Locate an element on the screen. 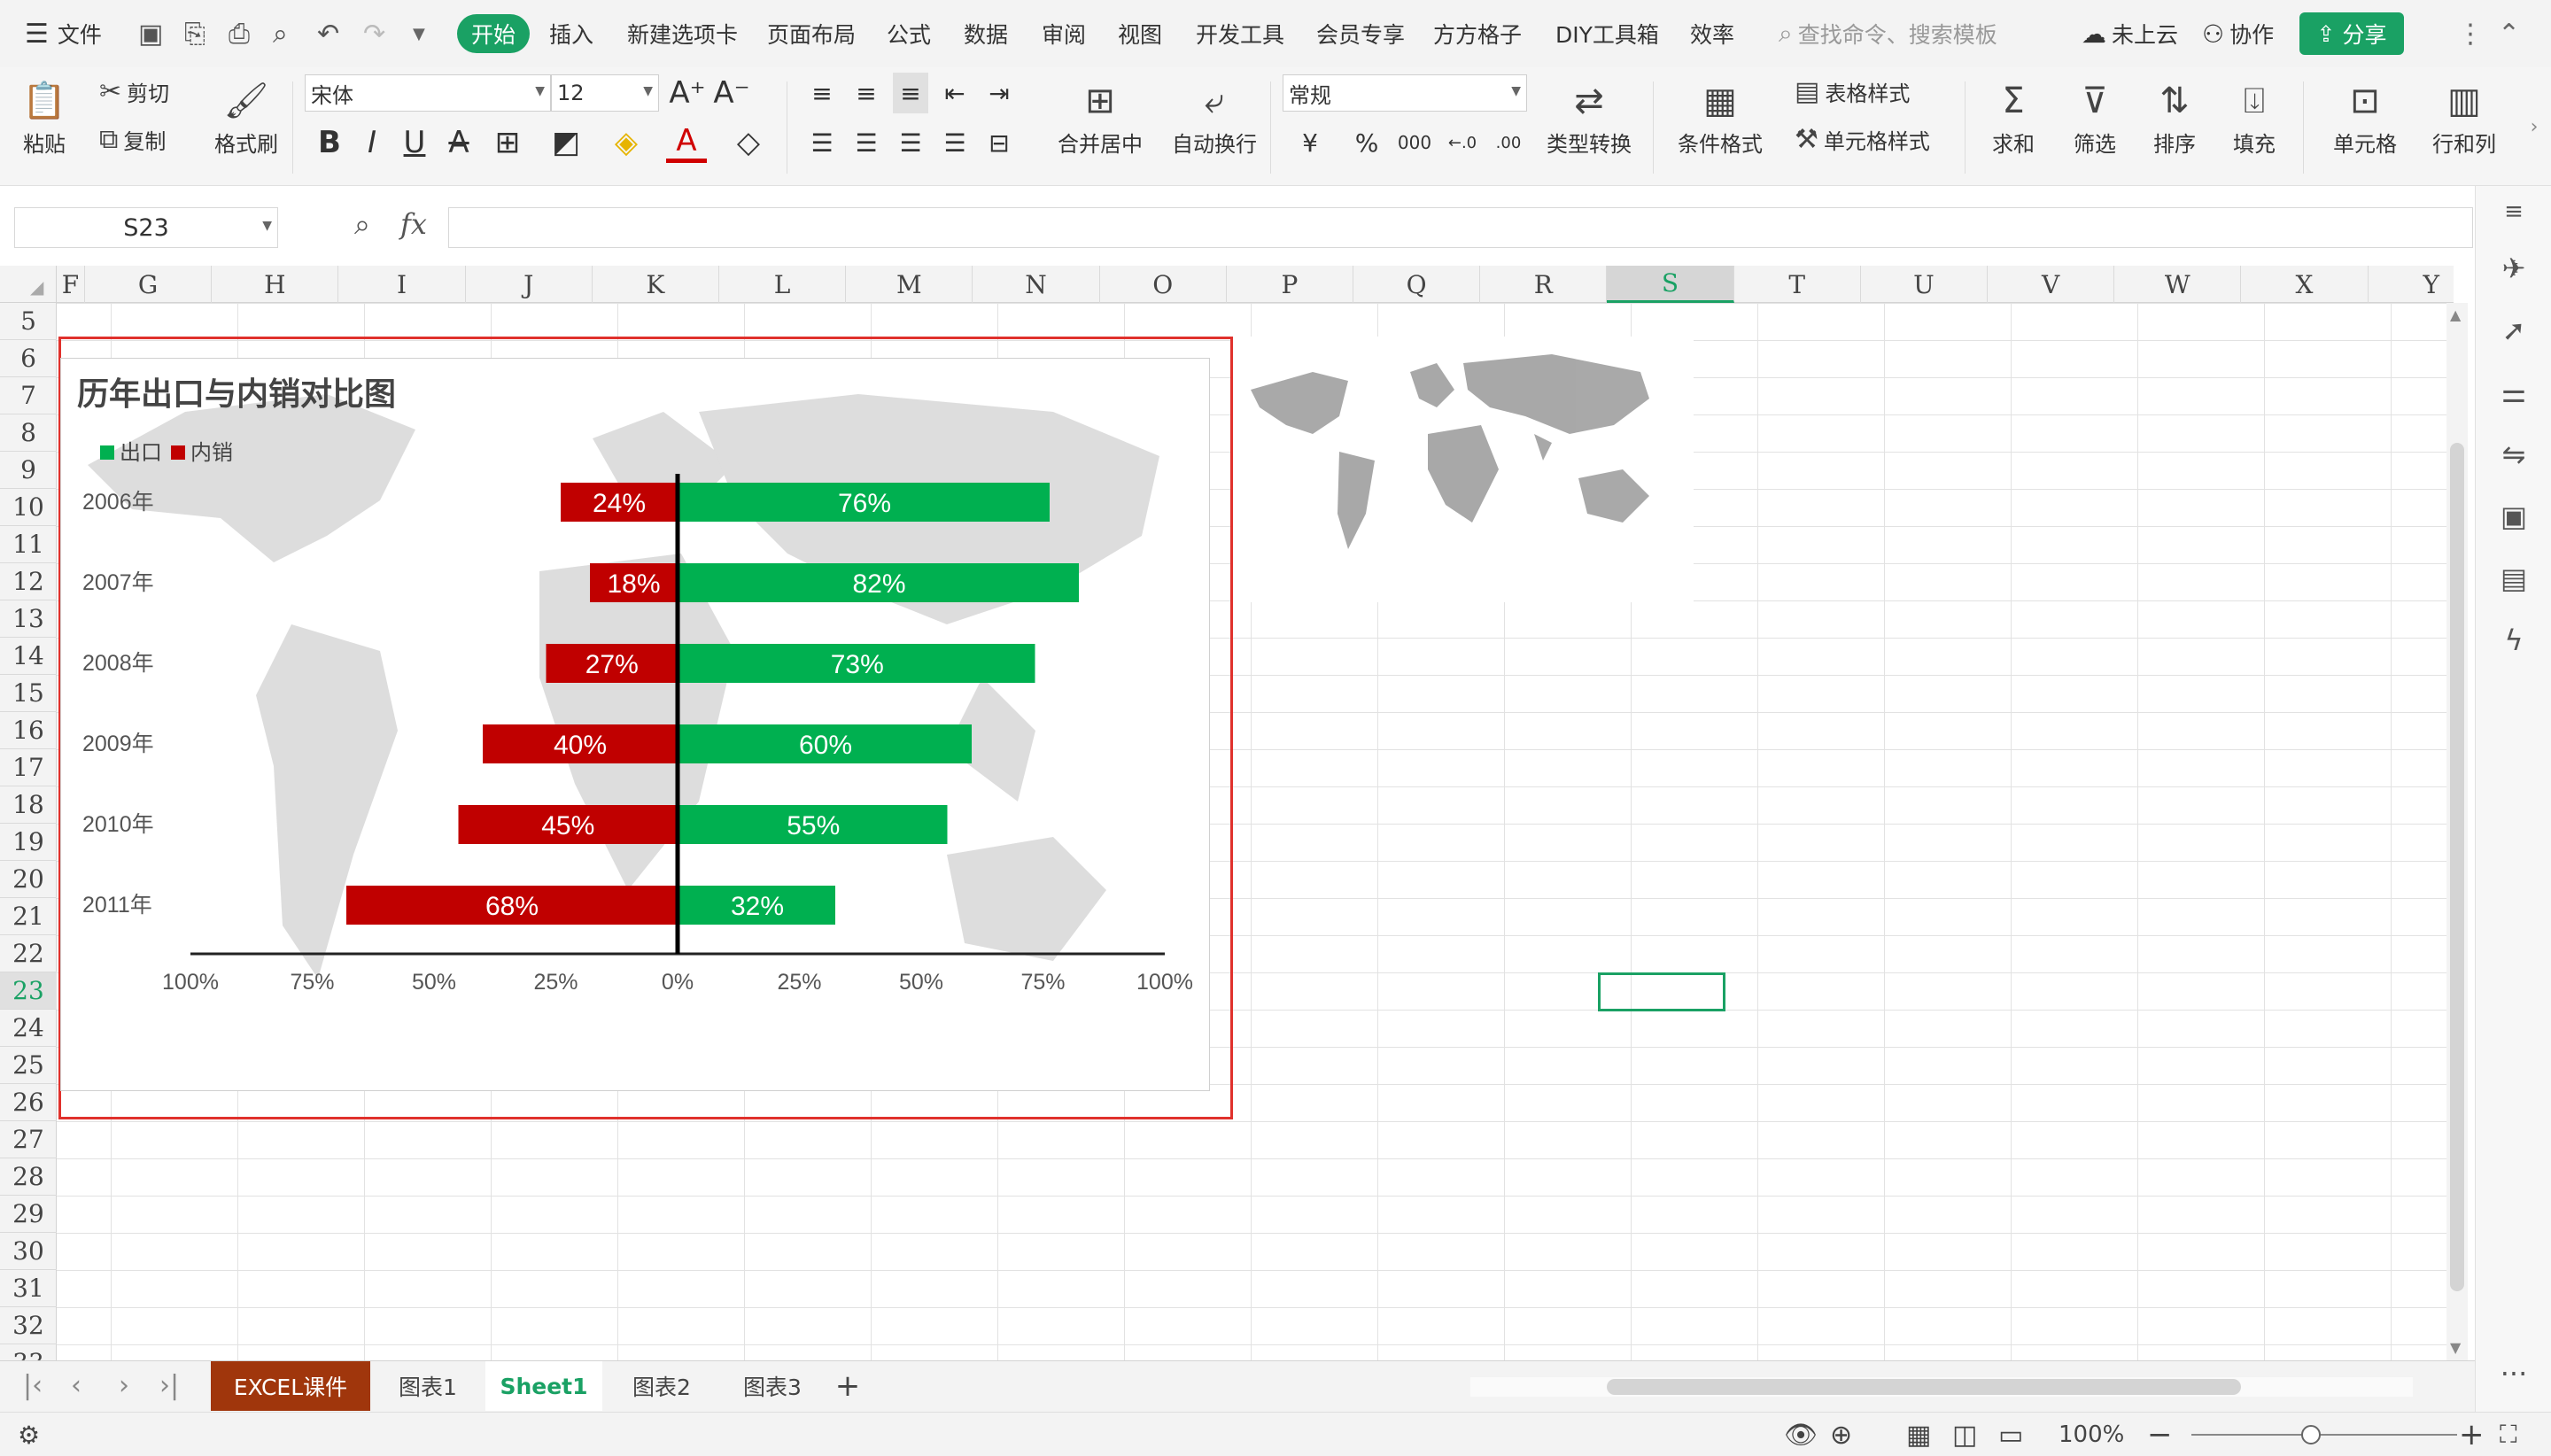  column-header-v: V is located at coordinates (2051, 284).